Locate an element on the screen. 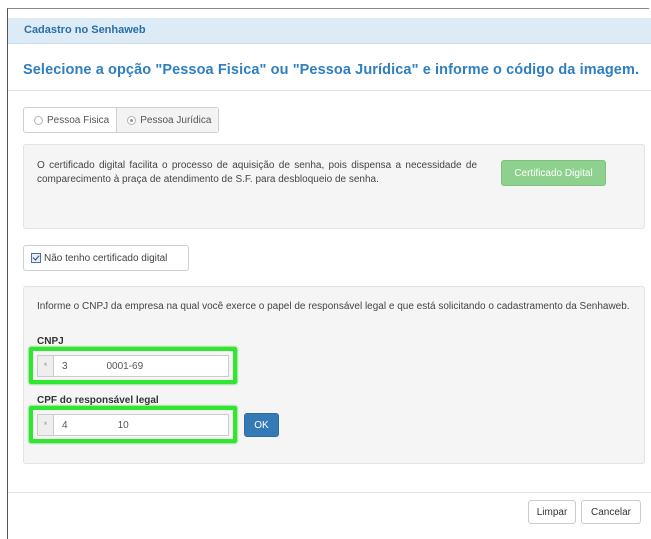 The width and height of the screenshot is (651, 539). certificate-digital-button: Certificado Digital is located at coordinates (553, 173).